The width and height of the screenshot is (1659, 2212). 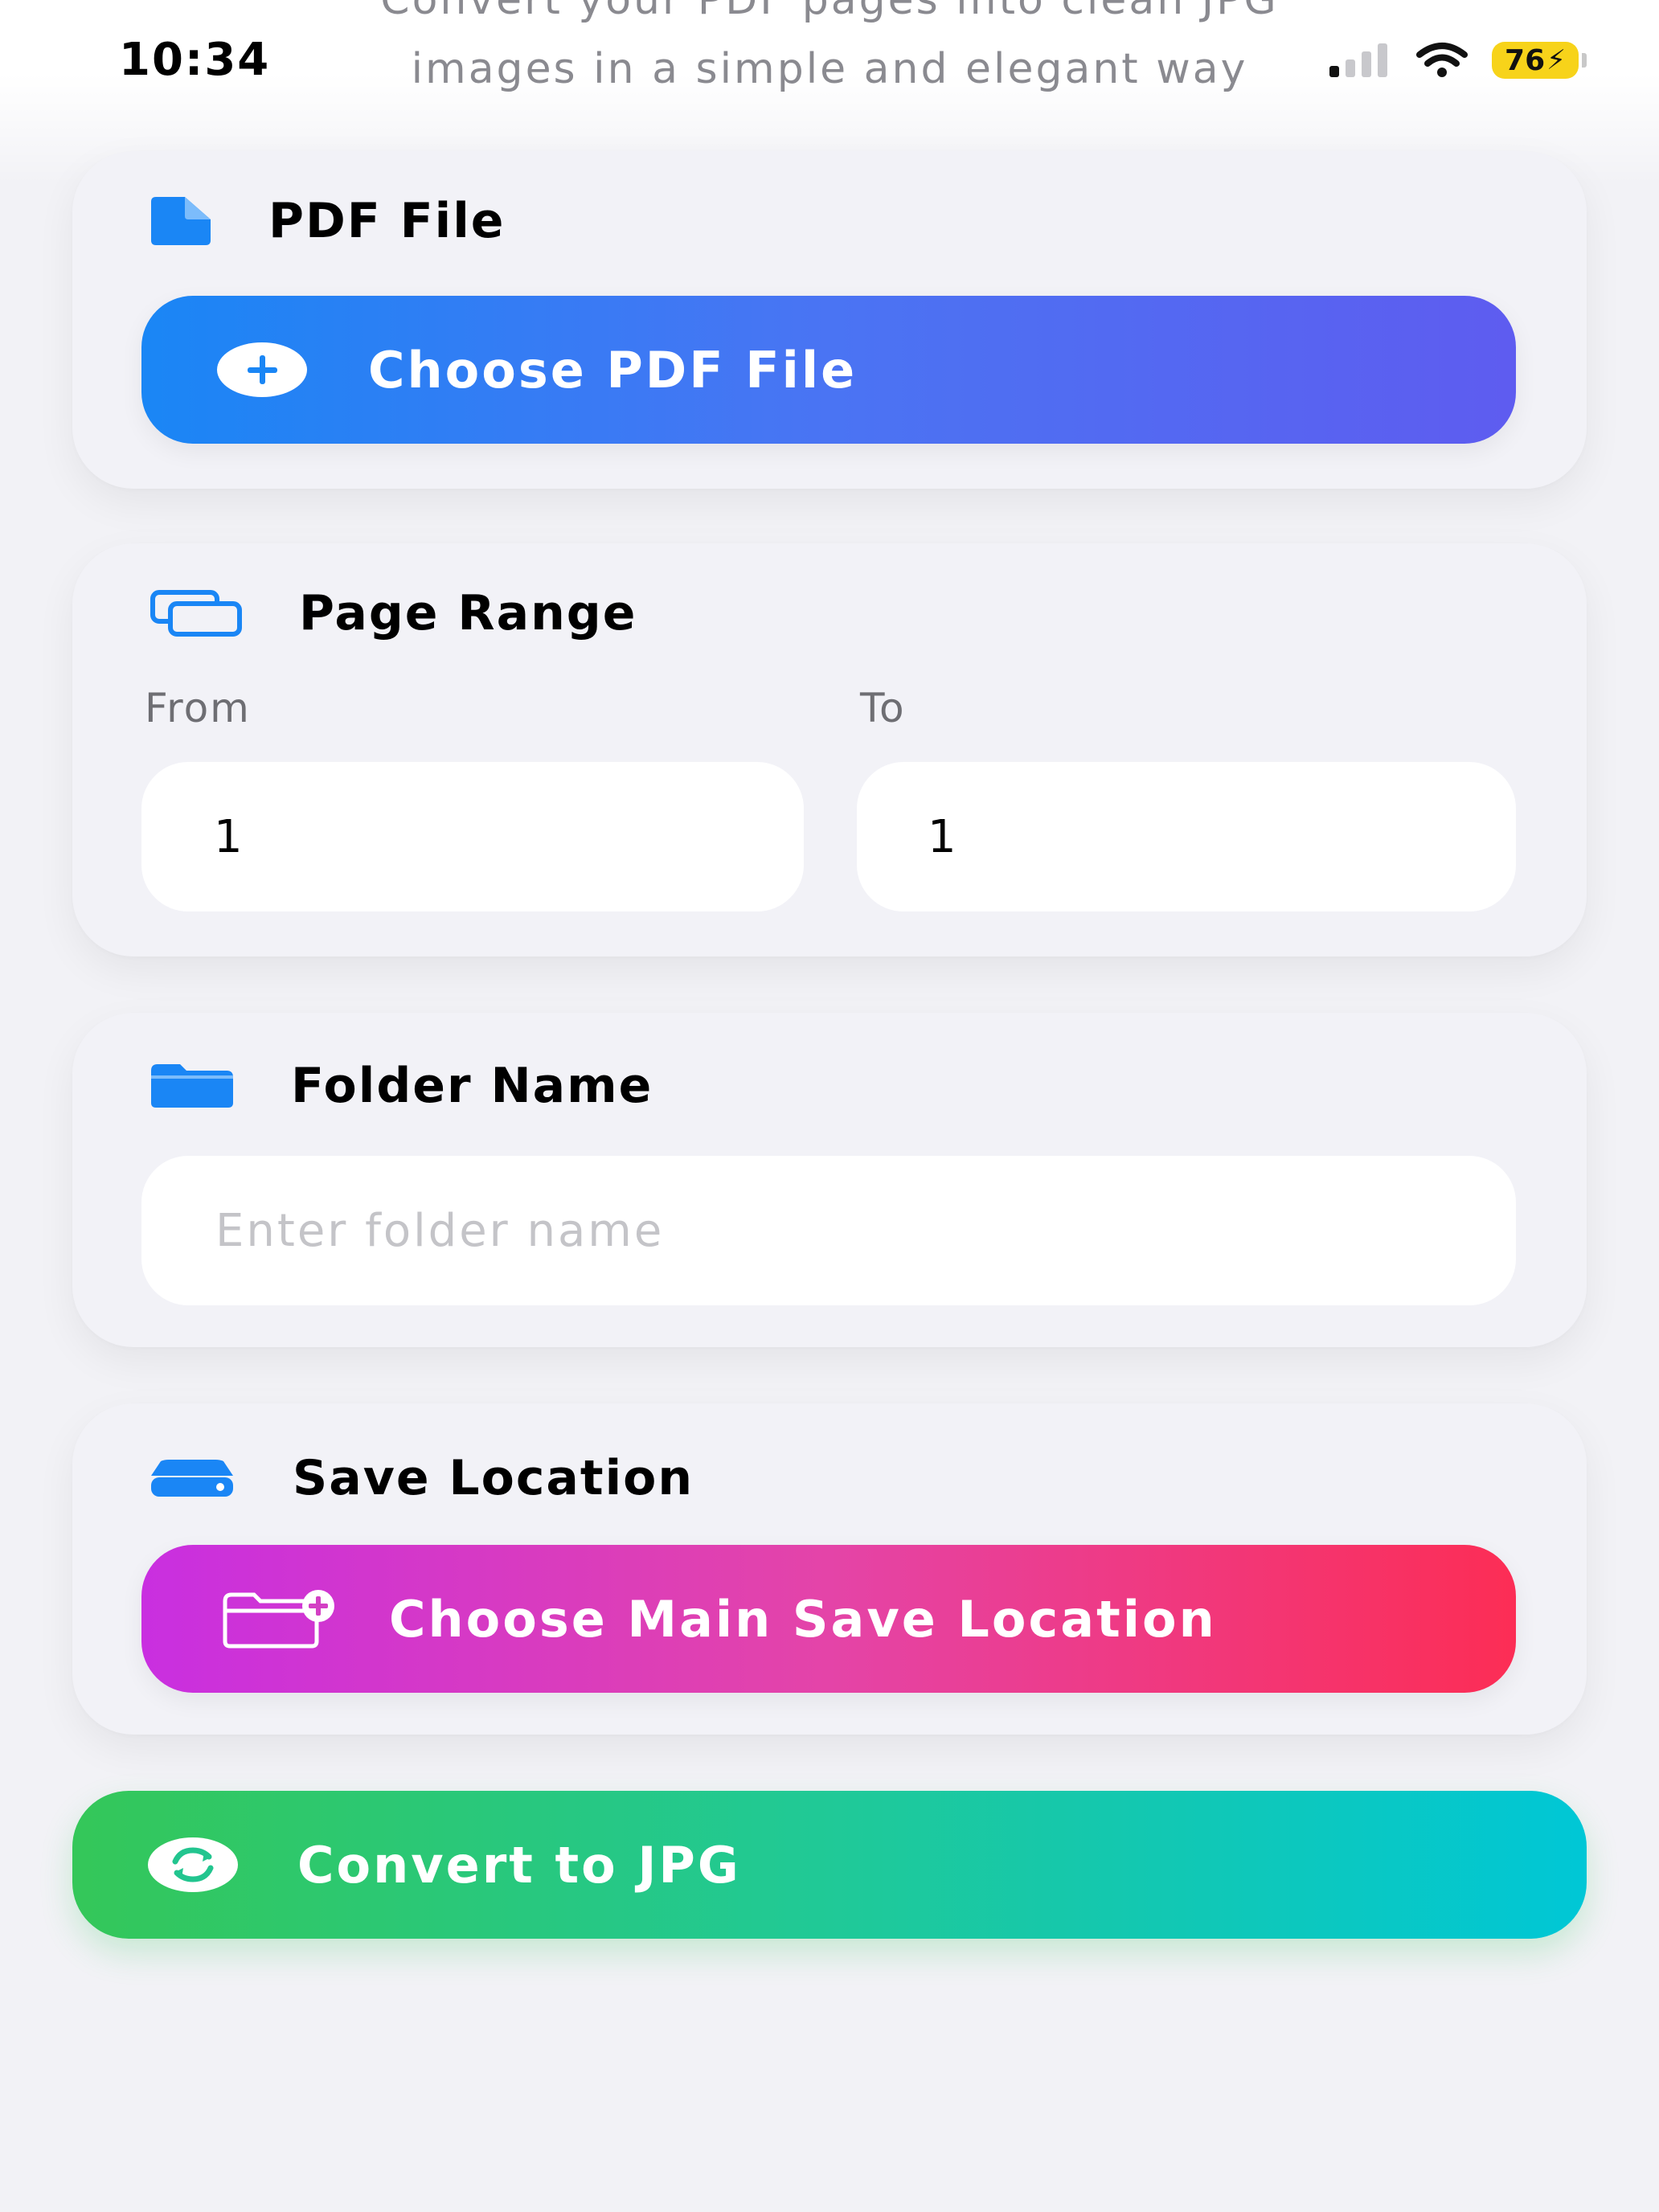 I want to click on from-value: 1, so click(x=228, y=836).